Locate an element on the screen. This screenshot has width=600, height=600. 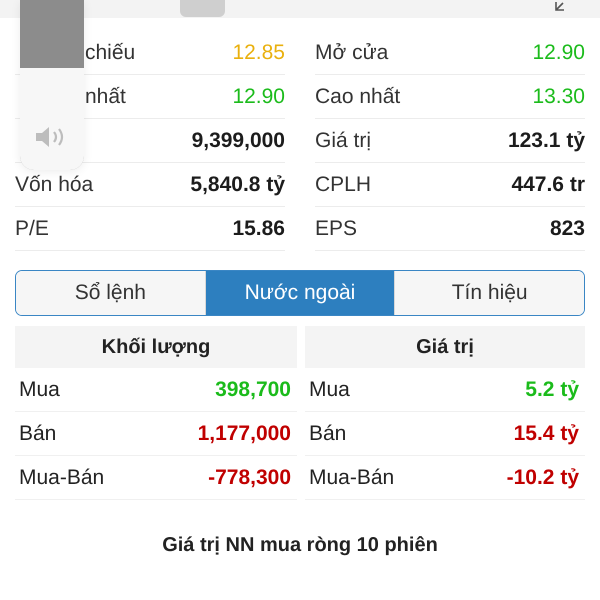
row-value: 398,700 is located at coordinates (253, 390).